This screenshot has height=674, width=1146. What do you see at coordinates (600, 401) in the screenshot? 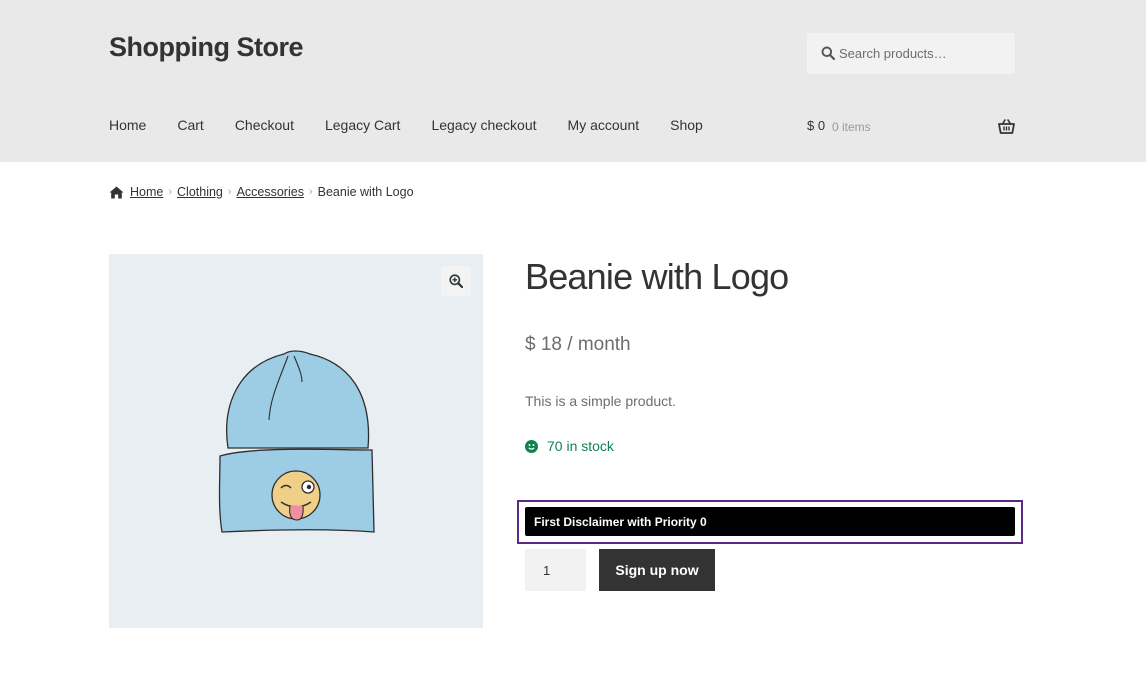
I see `product-short-description: This is a simple product.` at bounding box center [600, 401].